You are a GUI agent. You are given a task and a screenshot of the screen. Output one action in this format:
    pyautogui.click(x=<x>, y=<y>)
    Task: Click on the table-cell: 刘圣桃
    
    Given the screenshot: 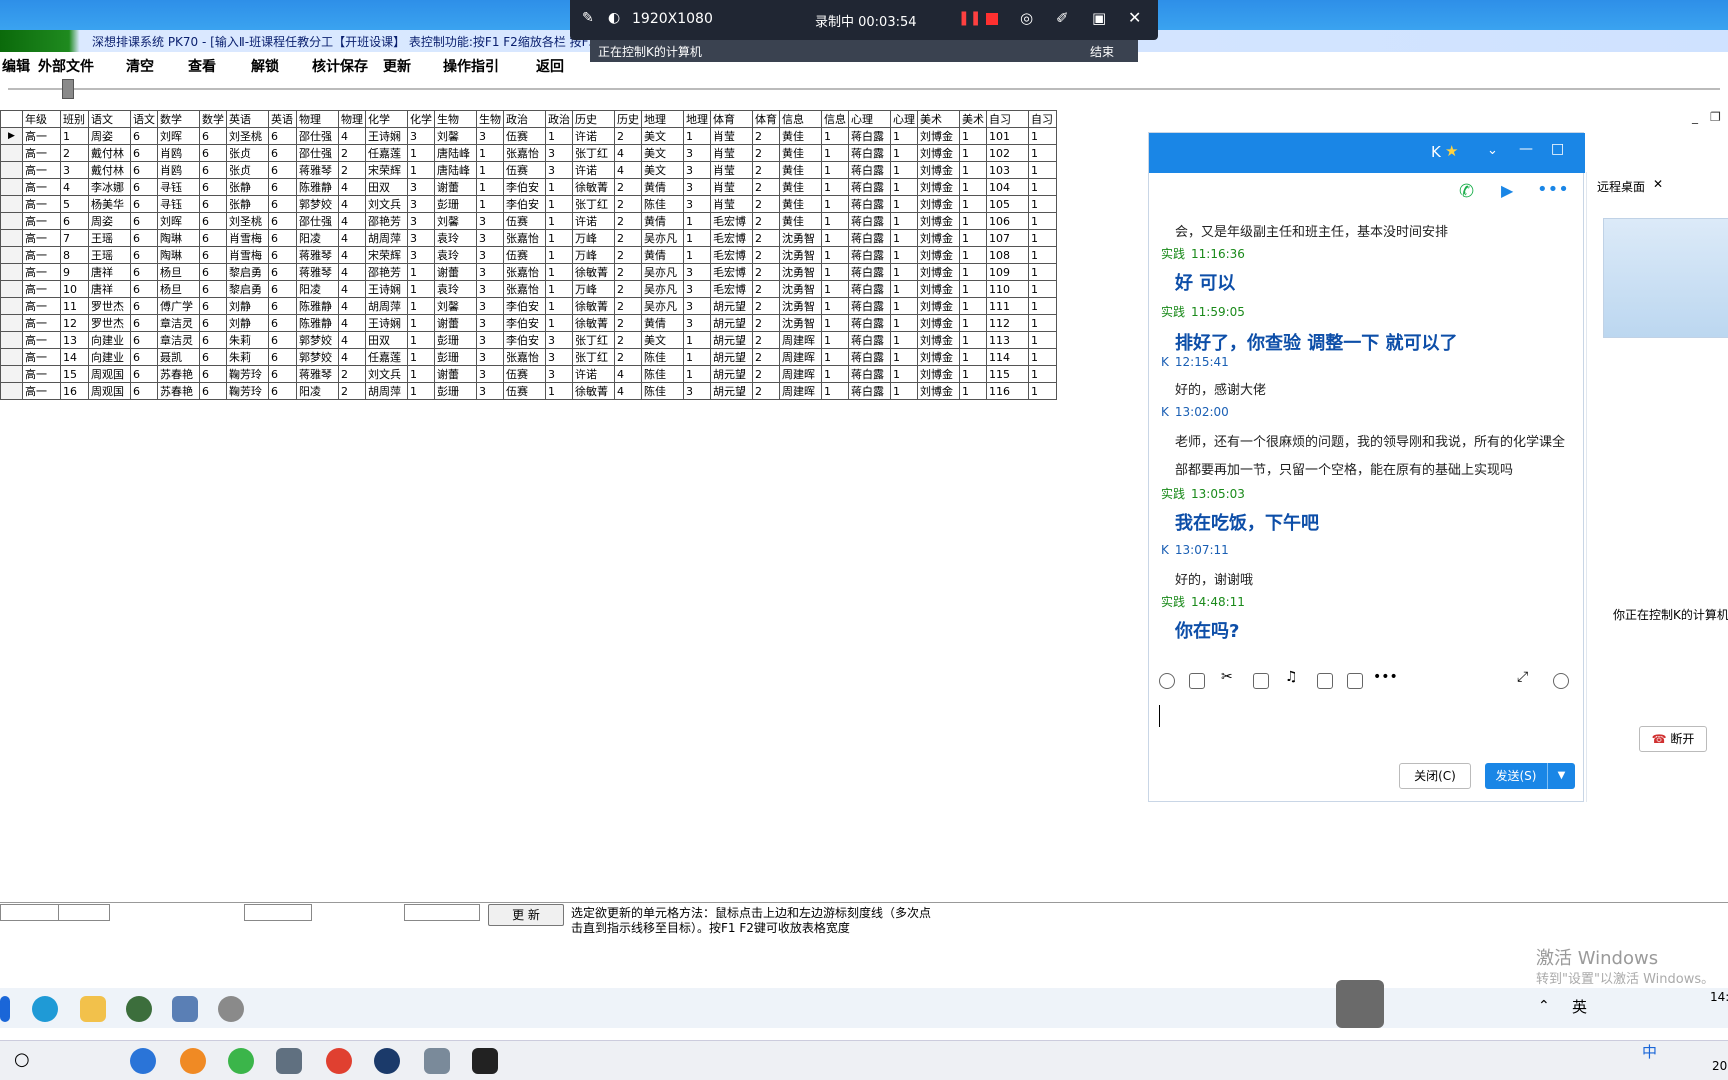 What is the action you would take?
    pyautogui.click(x=247, y=221)
    